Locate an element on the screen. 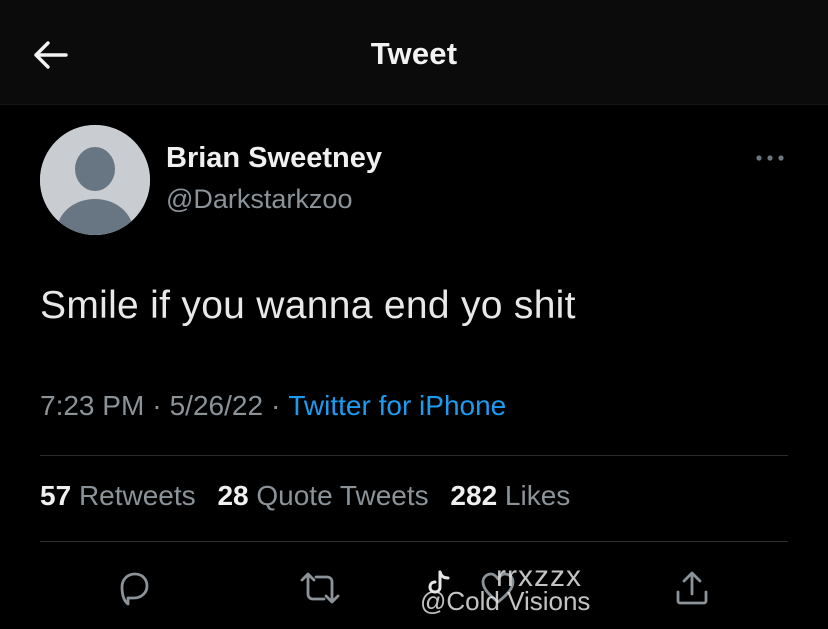  retweet-button is located at coordinates (320, 588).